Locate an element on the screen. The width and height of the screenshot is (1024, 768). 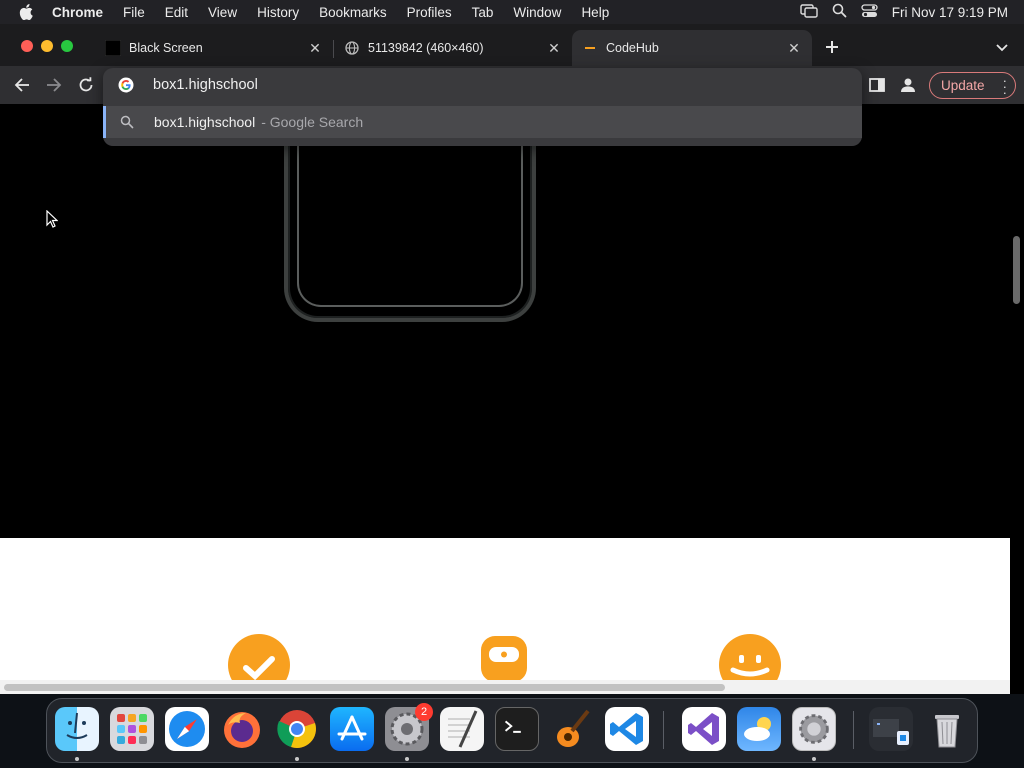
screen-mirroring-icon is located at coordinates (809, 12).